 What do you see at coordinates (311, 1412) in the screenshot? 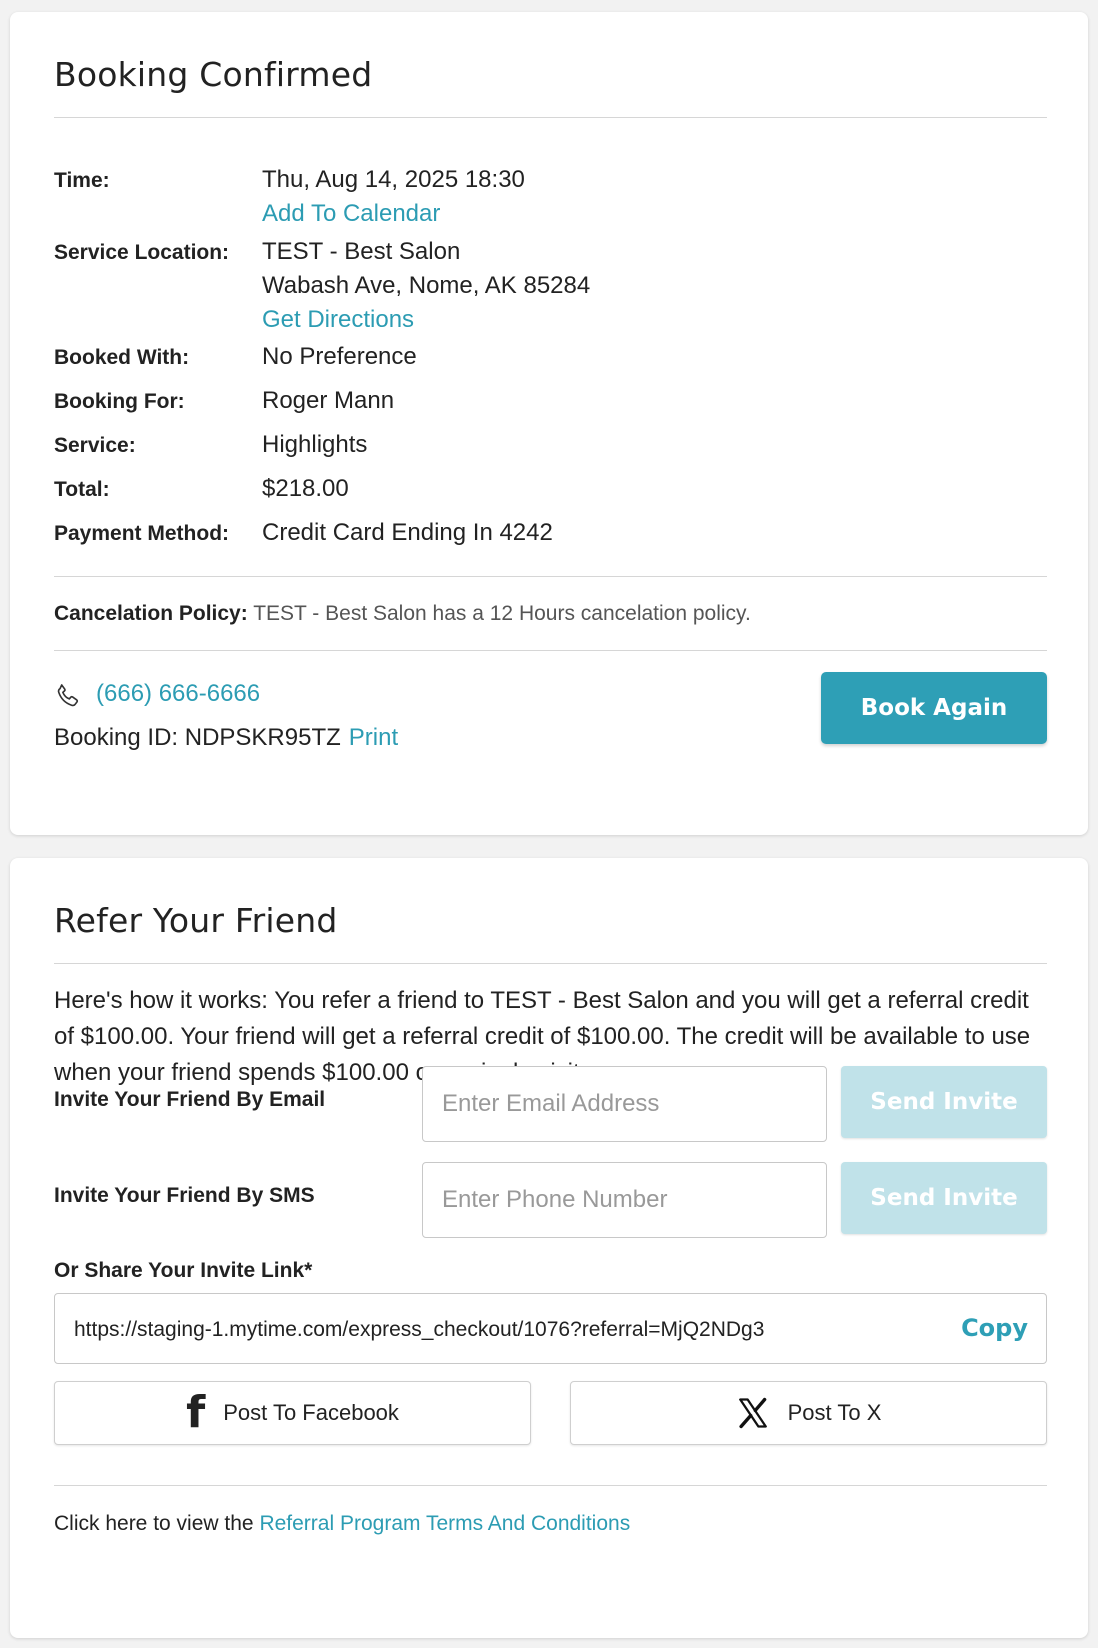
I see `facebook-label: Post To Facebook` at bounding box center [311, 1412].